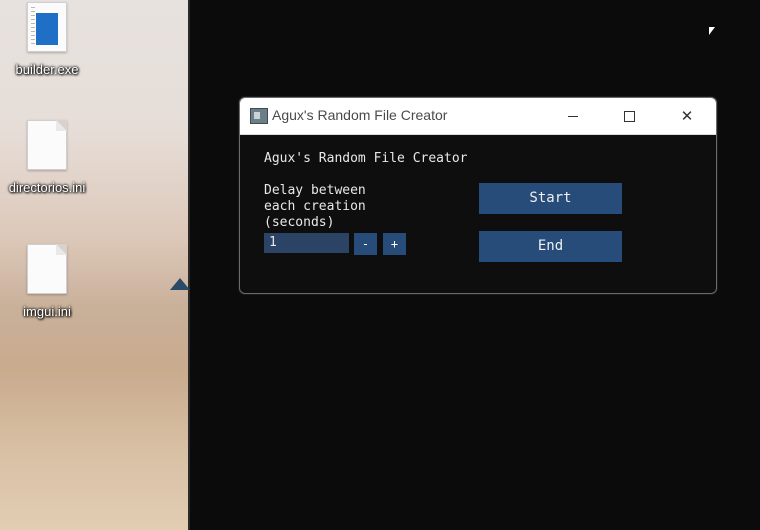  What do you see at coordinates (47, 27) in the screenshot?
I see `exe-file-icon` at bounding box center [47, 27].